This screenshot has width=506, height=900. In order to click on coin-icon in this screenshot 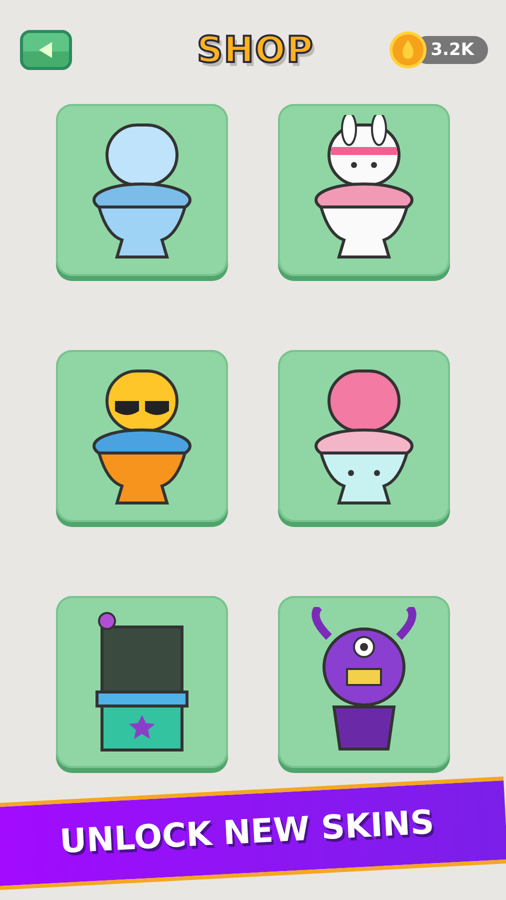, I will do `click(407, 50)`.